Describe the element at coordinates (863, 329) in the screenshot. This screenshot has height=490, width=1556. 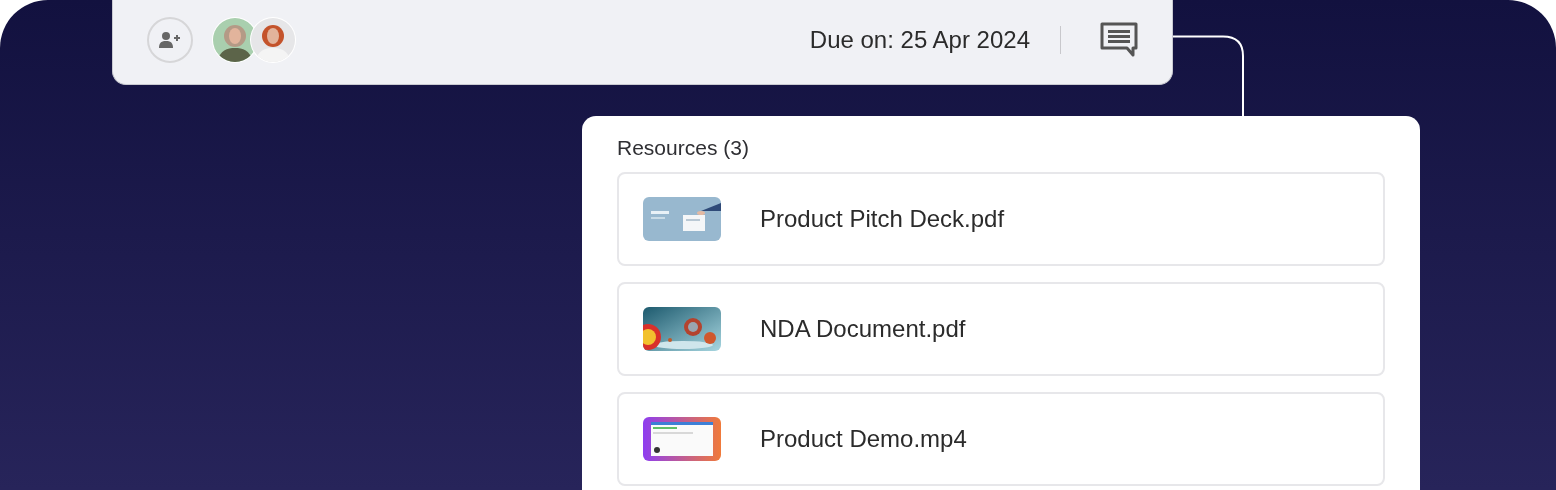
I see `file-name: NDA Document.pdf` at that location.